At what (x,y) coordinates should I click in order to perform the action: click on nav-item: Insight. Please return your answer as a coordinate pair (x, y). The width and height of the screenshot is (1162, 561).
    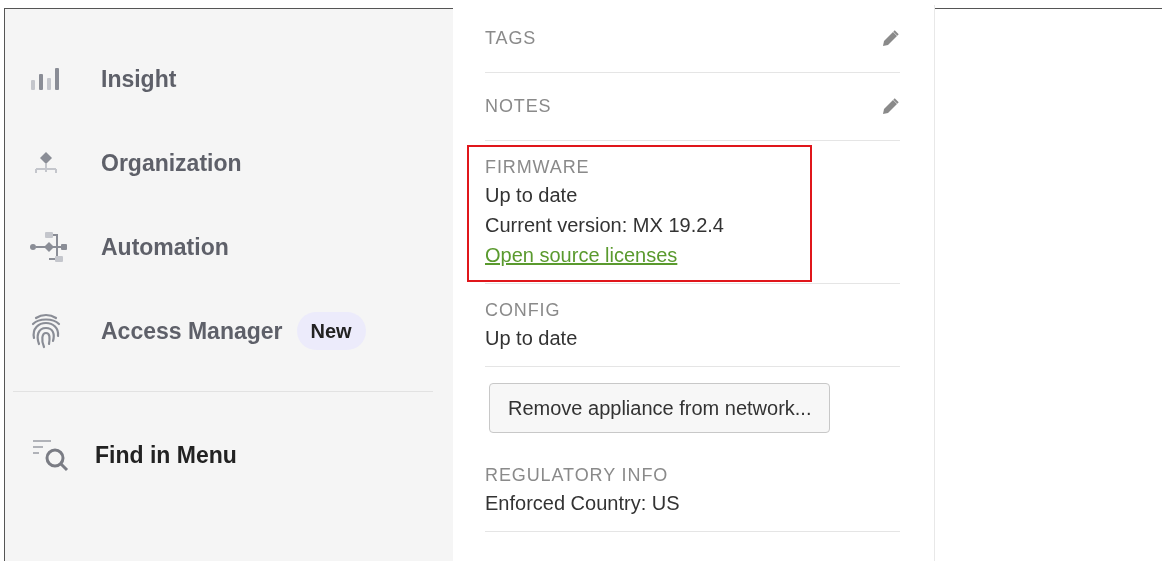
    Looking at the image, I should click on (223, 79).